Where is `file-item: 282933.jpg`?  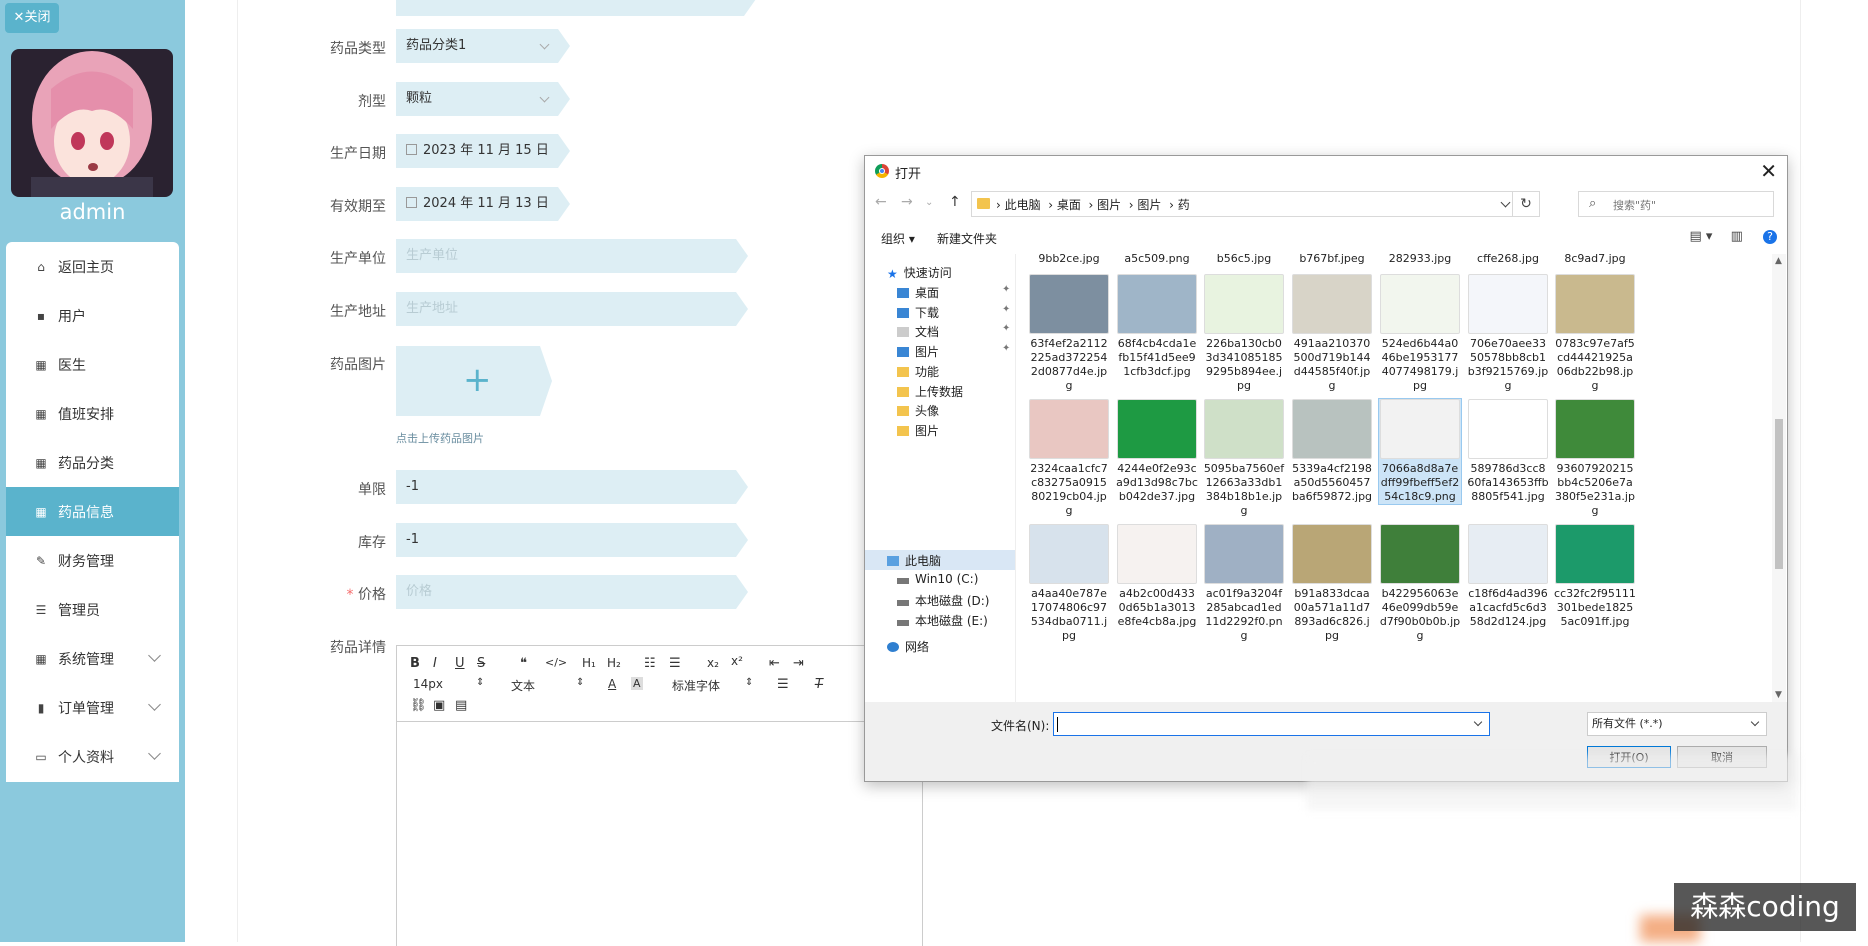 file-item: 282933.jpg is located at coordinates (1420, 260).